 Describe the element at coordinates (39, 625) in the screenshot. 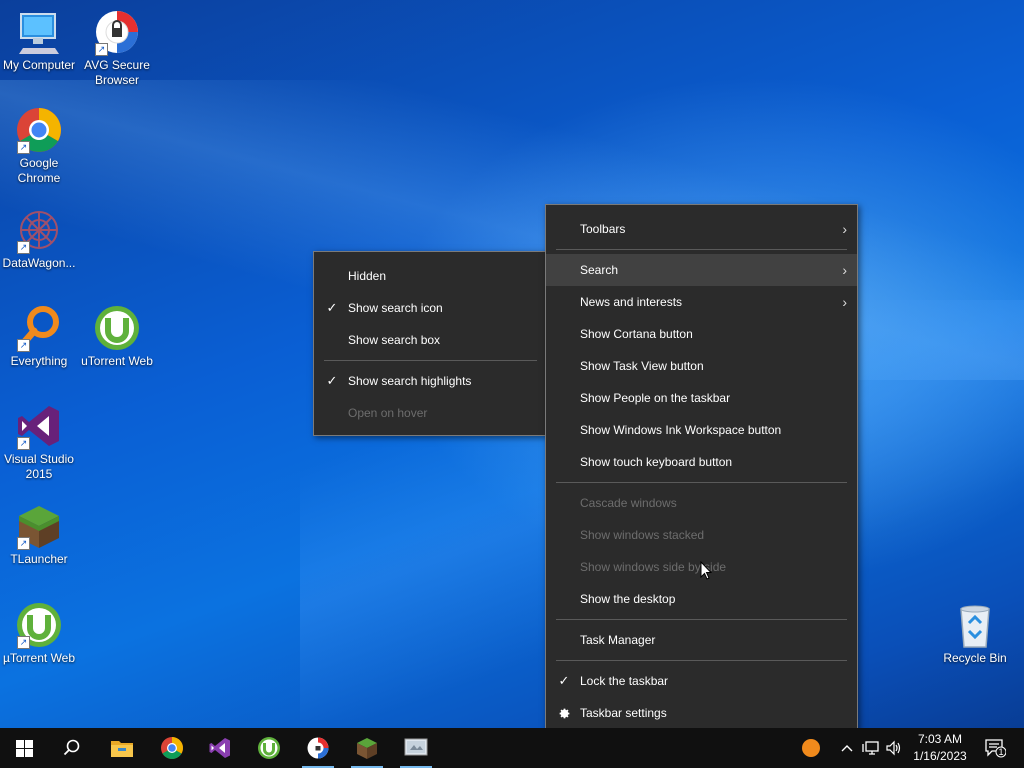

I see `utorrent-icon: ↗` at that location.